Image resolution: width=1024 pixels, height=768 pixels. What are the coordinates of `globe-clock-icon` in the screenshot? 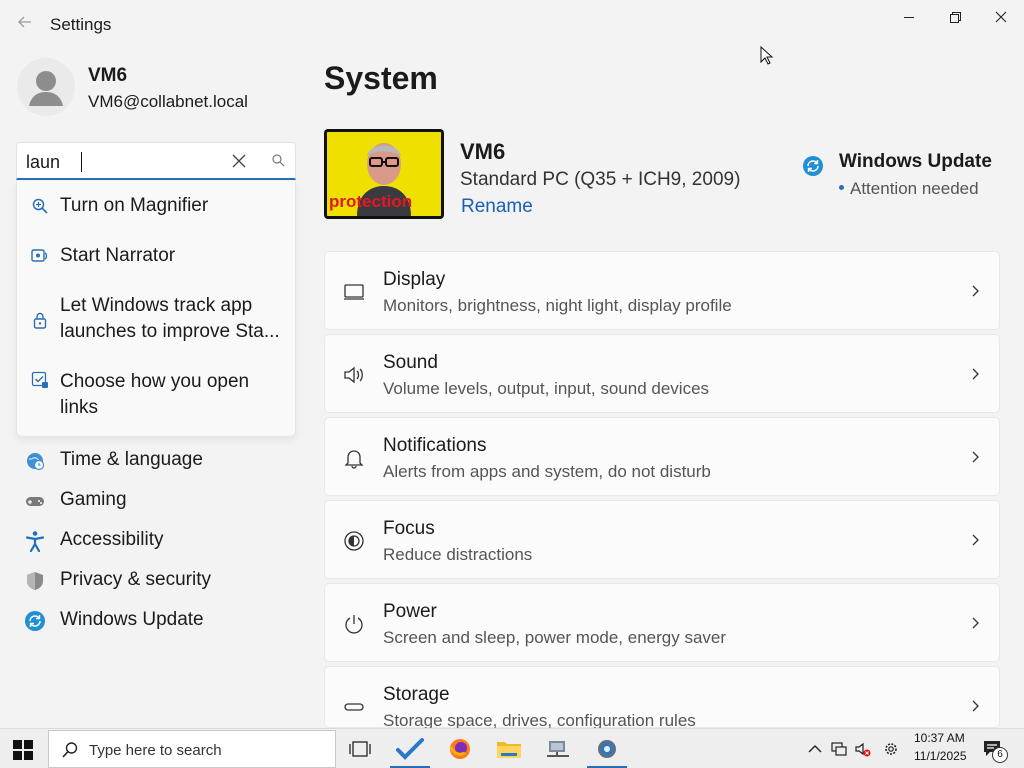 It's located at (36, 462).